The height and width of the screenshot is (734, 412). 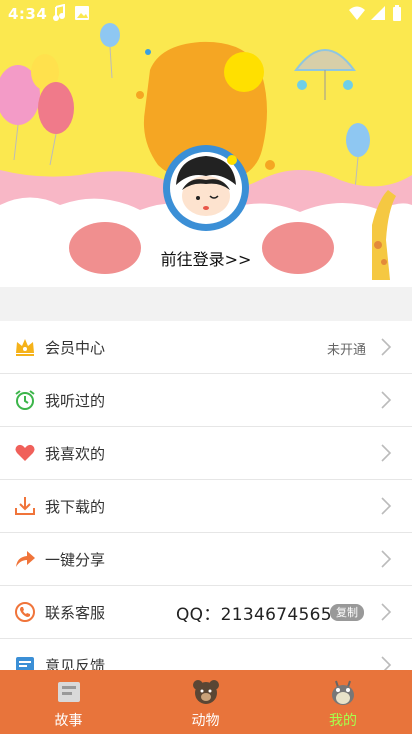 What do you see at coordinates (75, 348) in the screenshot?
I see `menu-item-label: 会员中心` at bounding box center [75, 348].